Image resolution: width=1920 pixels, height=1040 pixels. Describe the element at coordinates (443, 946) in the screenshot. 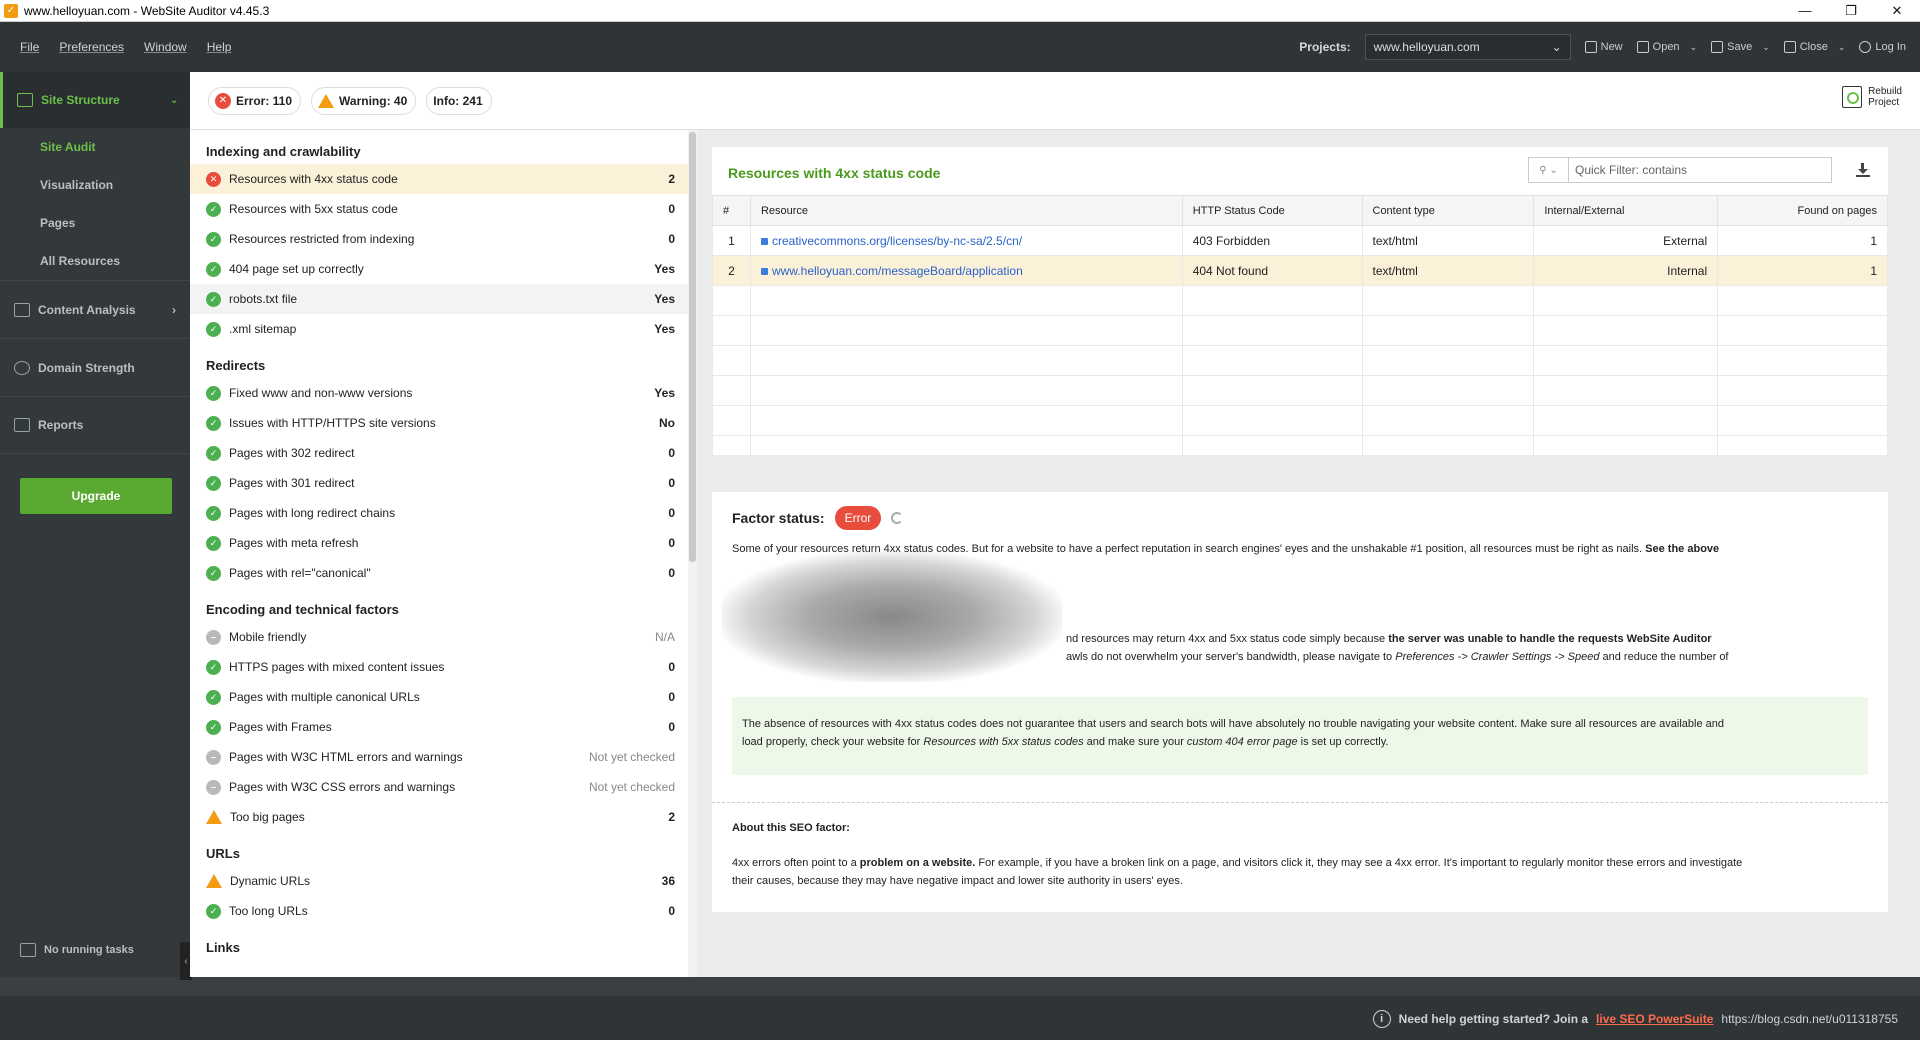

I see `factor-group-title: Links` at that location.